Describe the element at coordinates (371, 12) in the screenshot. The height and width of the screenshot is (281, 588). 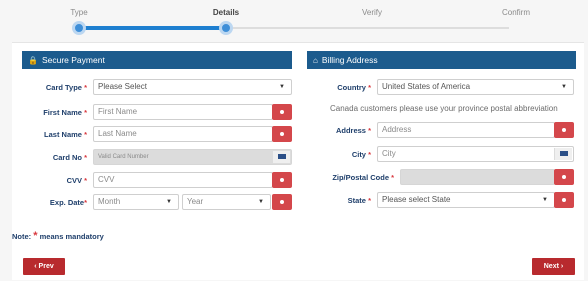
I see `step-verify-label: Verify` at that location.